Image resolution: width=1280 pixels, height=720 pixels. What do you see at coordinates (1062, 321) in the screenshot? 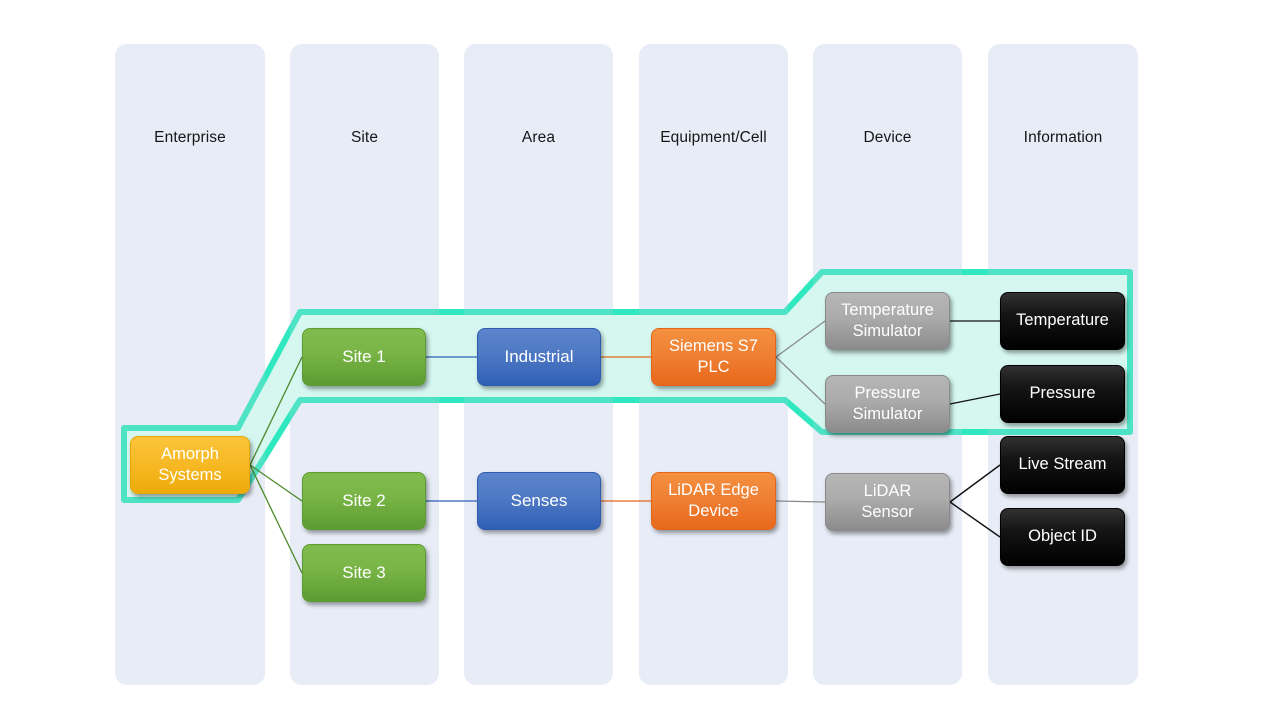
I see `node-temperature: Temperature` at bounding box center [1062, 321].